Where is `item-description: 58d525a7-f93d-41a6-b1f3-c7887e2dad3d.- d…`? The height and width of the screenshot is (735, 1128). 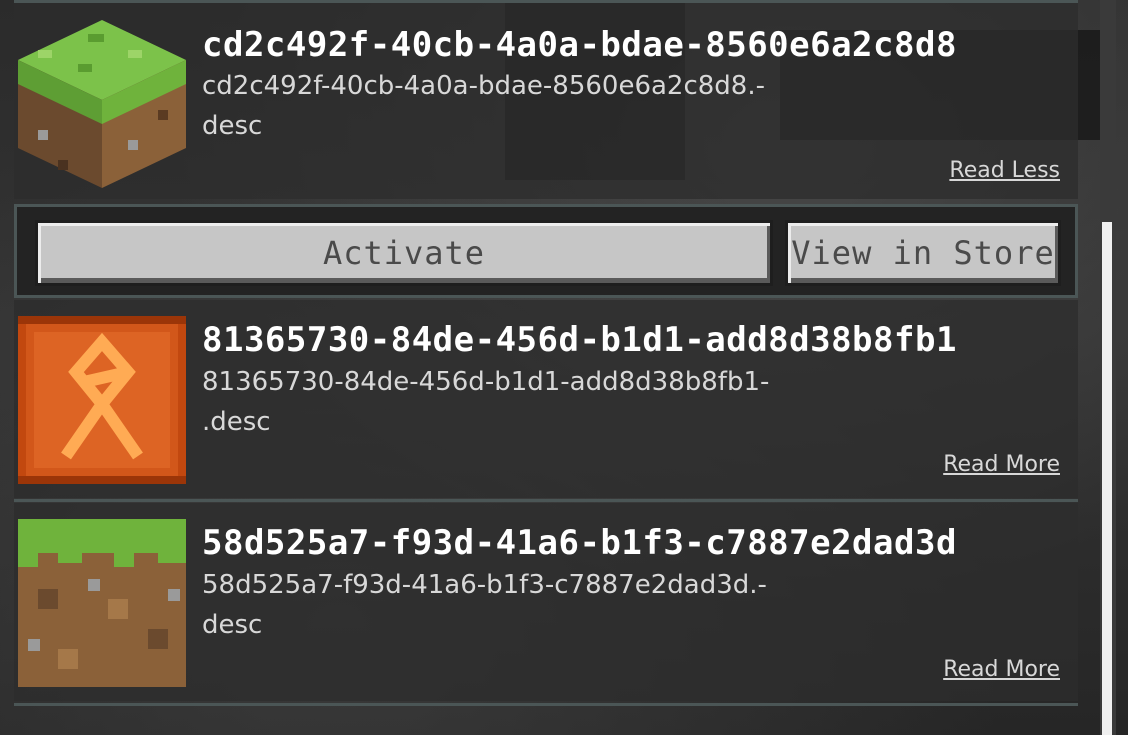 item-description: 58d525a7-f93d-41a6-b1f3-c7887e2dad3d.- d… is located at coordinates (522, 605).